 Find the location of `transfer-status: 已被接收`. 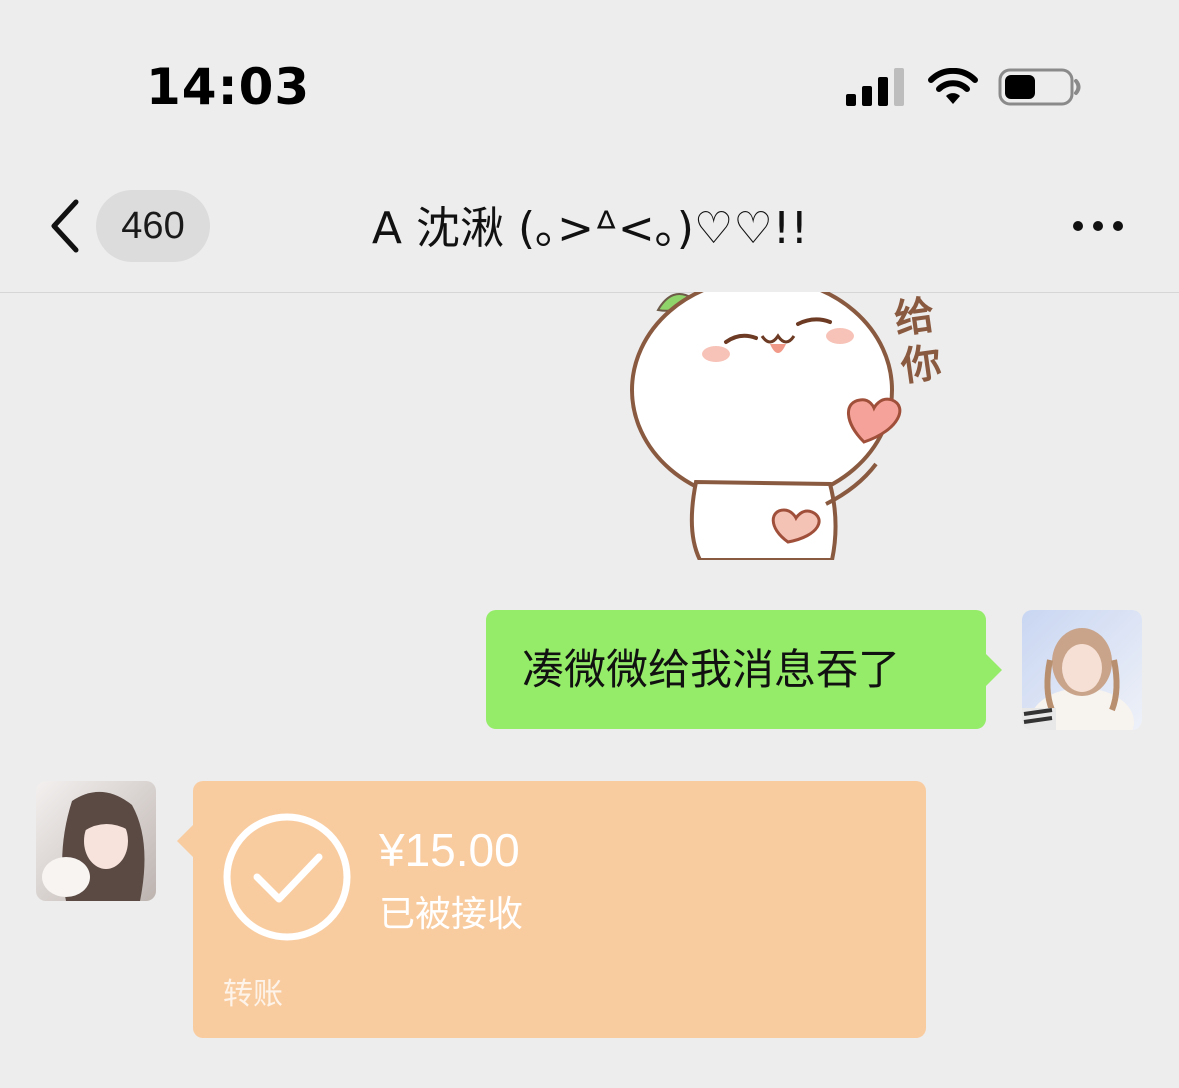

transfer-status: 已被接收 is located at coordinates (451, 914).